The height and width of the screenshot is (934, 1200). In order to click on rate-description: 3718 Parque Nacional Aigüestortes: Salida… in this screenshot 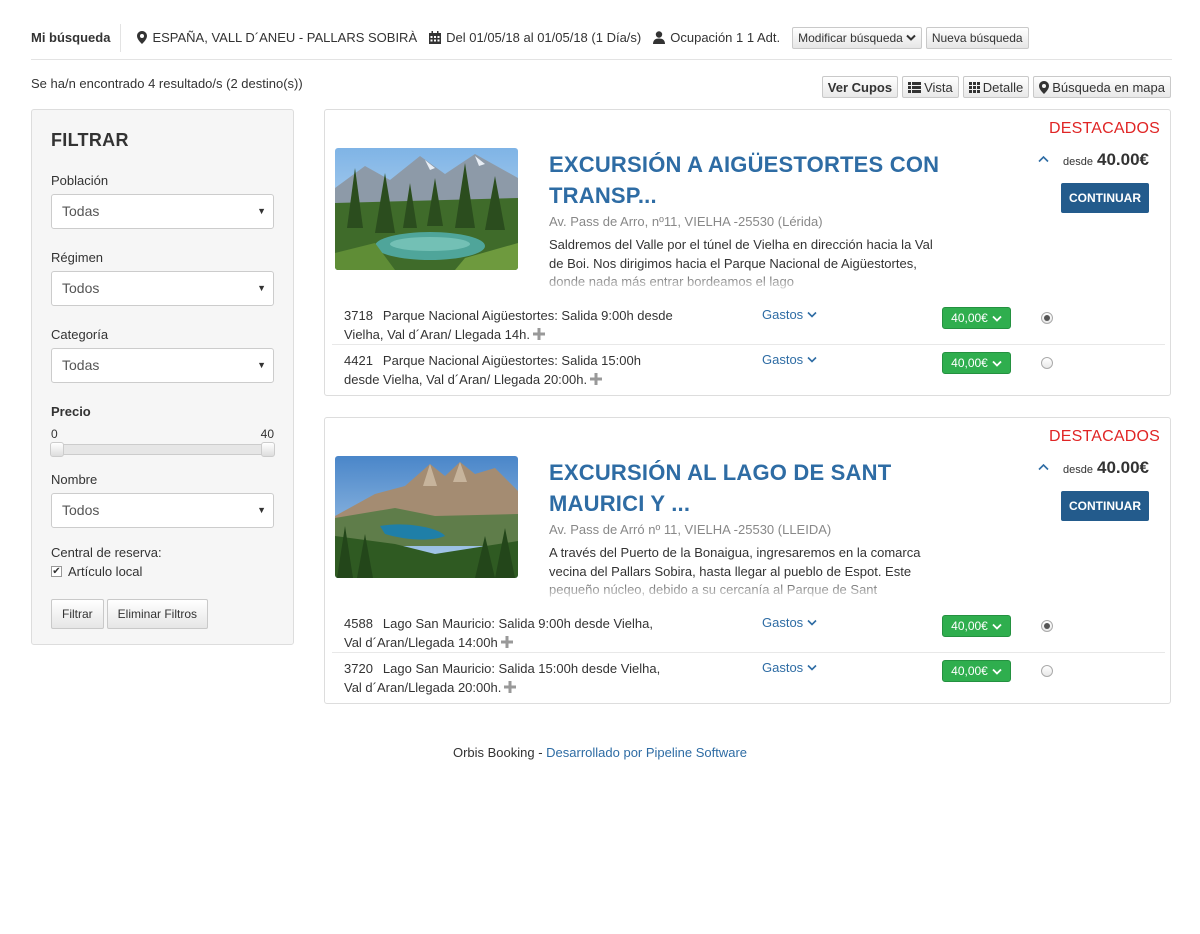, I will do `click(509, 325)`.